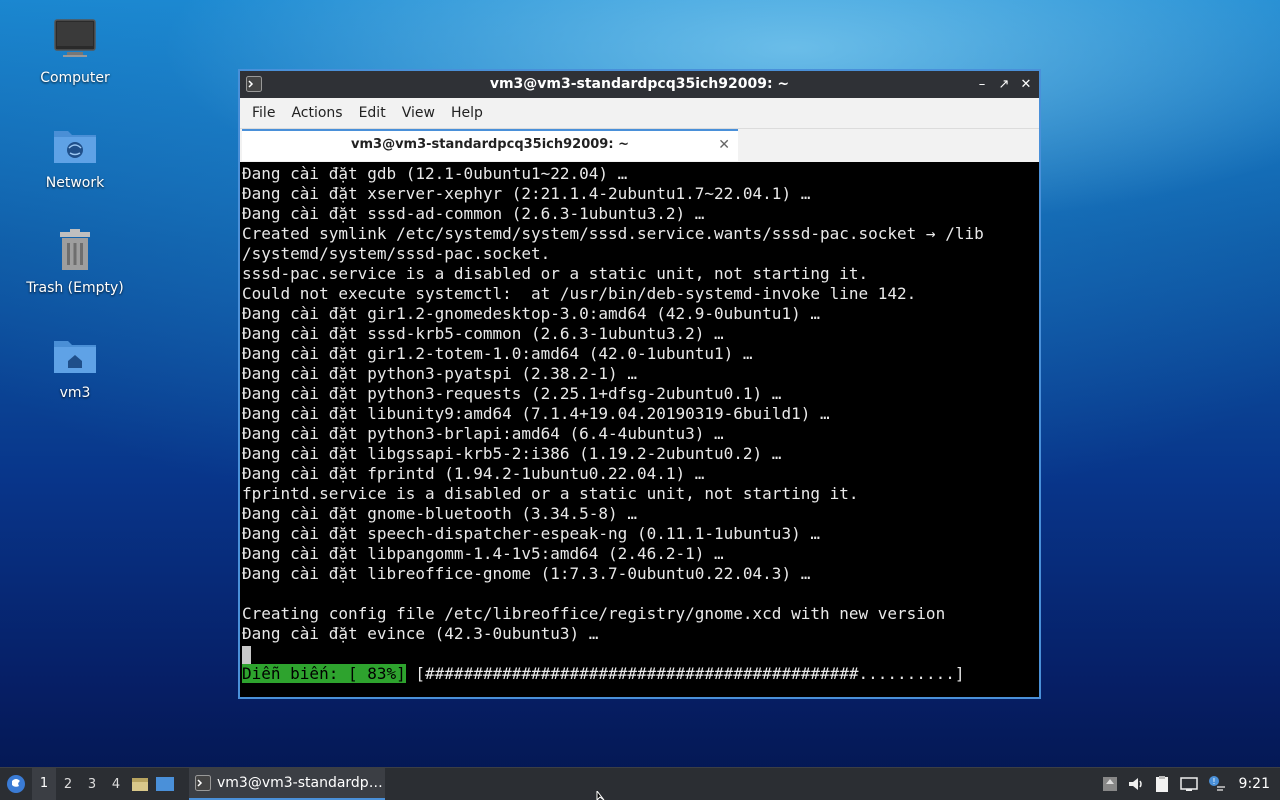  What do you see at coordinates (1026, 84) in the screenshot?
I see `close-icon: ✕` at bounding box center [1026, 84].